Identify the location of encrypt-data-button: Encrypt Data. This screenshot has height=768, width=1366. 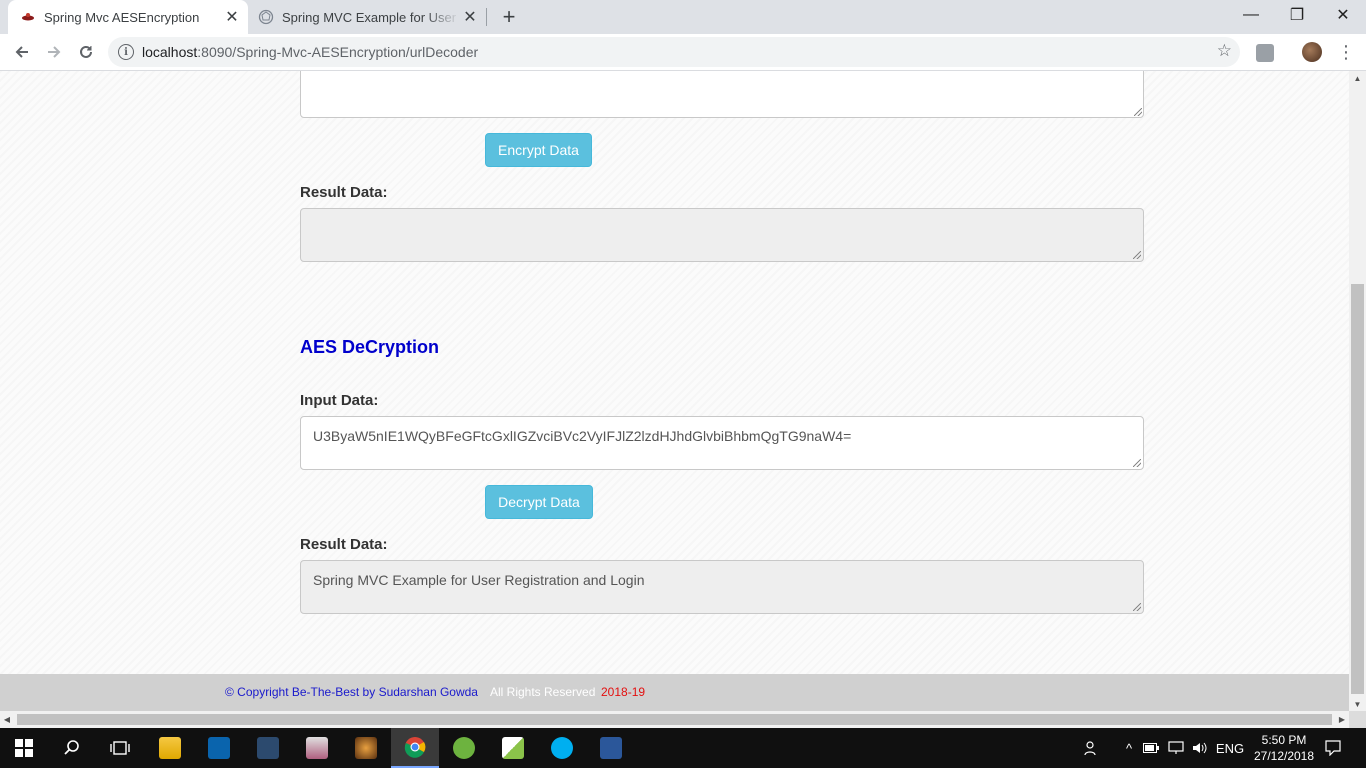
(538, 150).